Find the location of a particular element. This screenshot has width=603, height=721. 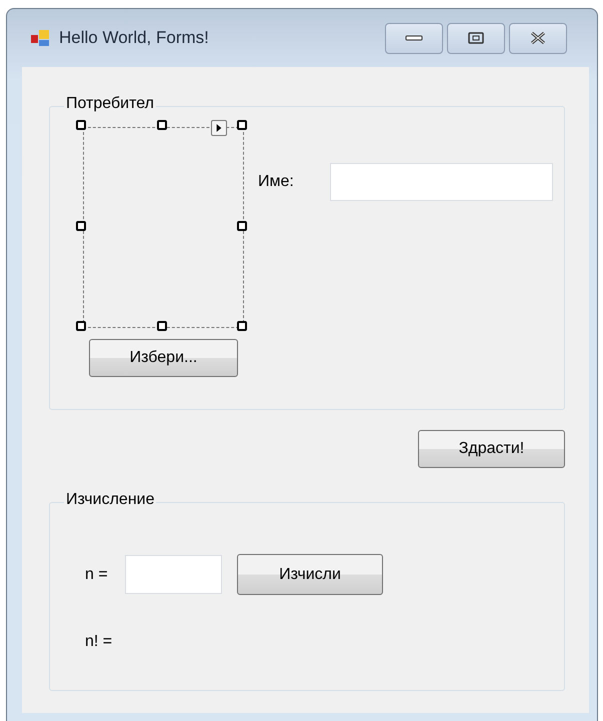

window-title: Hello World, Forms! is located at coordinates (134, 38).